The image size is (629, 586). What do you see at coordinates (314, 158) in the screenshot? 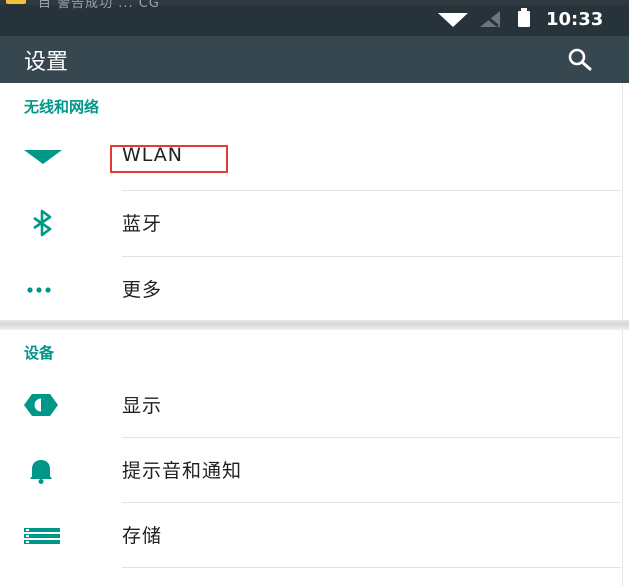
I see `settings-item-wlan: WLAN` at bounding box center [314, 158].